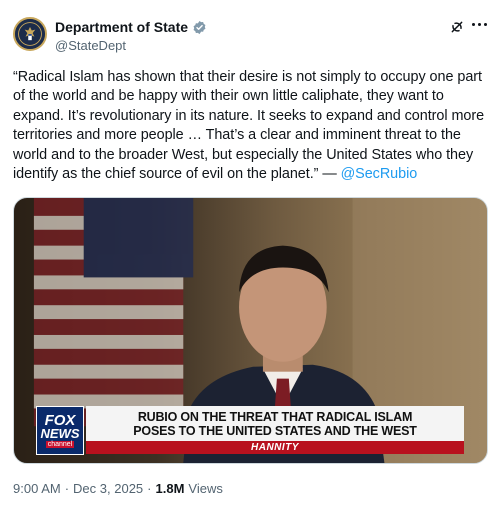 This screenshot has width=500, height=509. Describe the element at coordinates (90, 45) in the screenshot. I see `handle: @StateDept` at that location.